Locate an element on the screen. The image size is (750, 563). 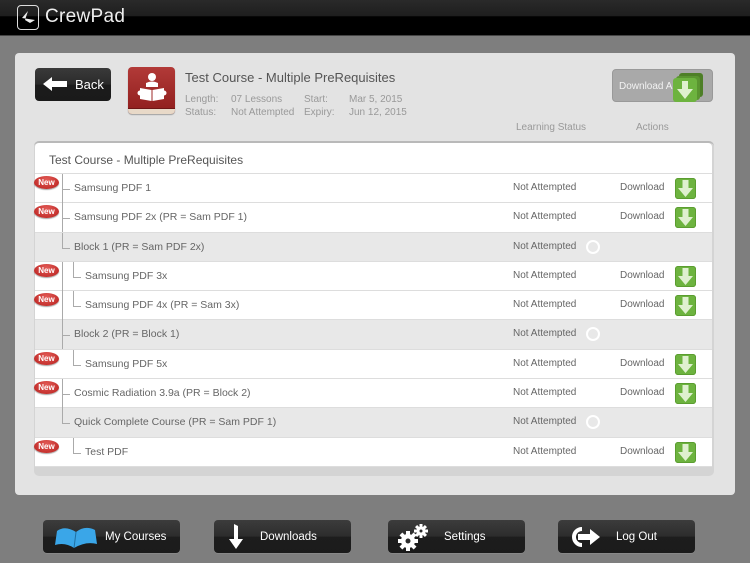
download-all-button: Download All is located at coordinates (662, 85).